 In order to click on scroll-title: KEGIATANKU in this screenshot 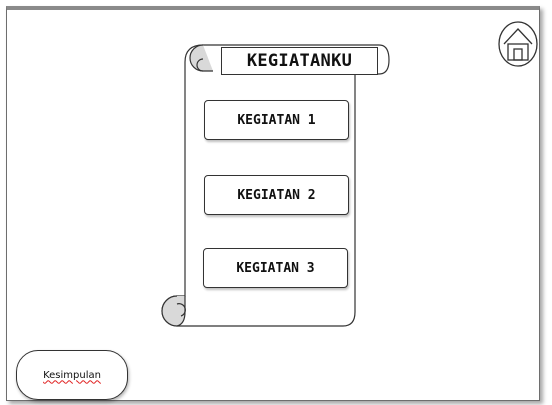, I will do `click(299, 61)`.